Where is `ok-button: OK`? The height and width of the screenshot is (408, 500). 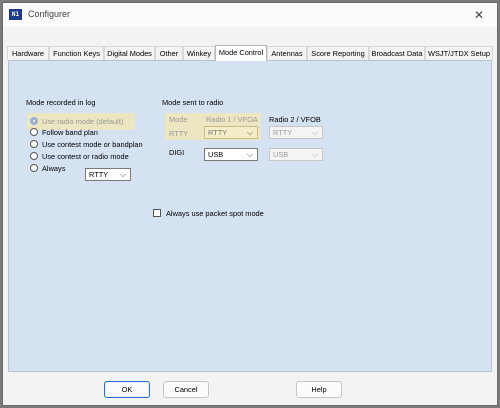 ok-button: OK is located at coordinates (127, 389).